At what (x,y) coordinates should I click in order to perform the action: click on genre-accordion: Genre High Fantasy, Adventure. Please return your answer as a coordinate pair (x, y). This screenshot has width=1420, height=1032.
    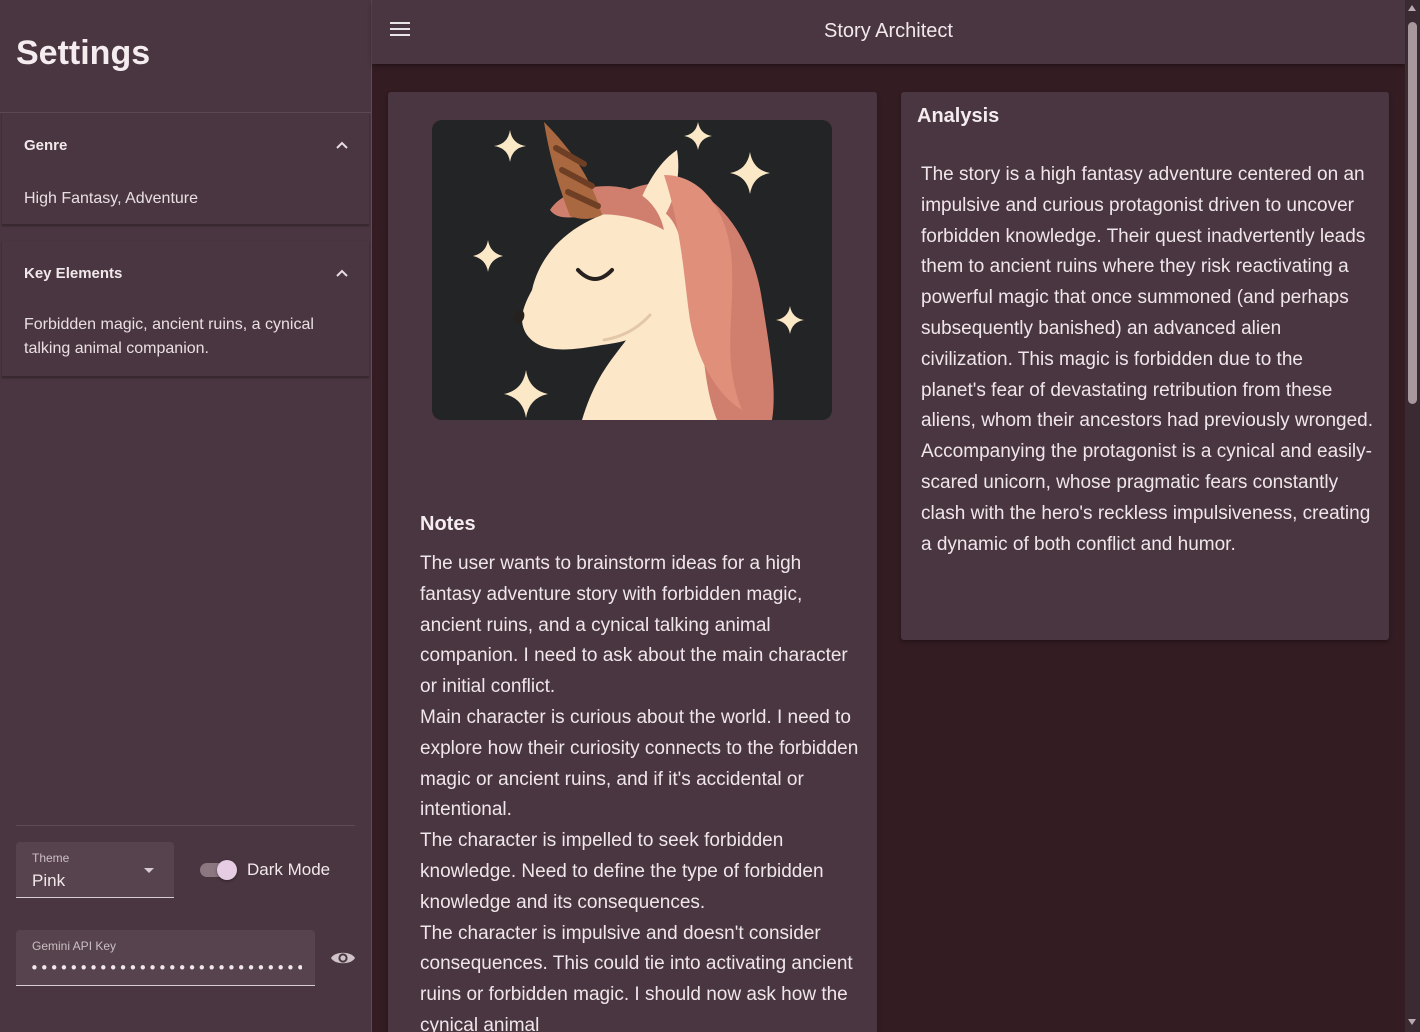
    Looking at the image, I should click on (185, 169).